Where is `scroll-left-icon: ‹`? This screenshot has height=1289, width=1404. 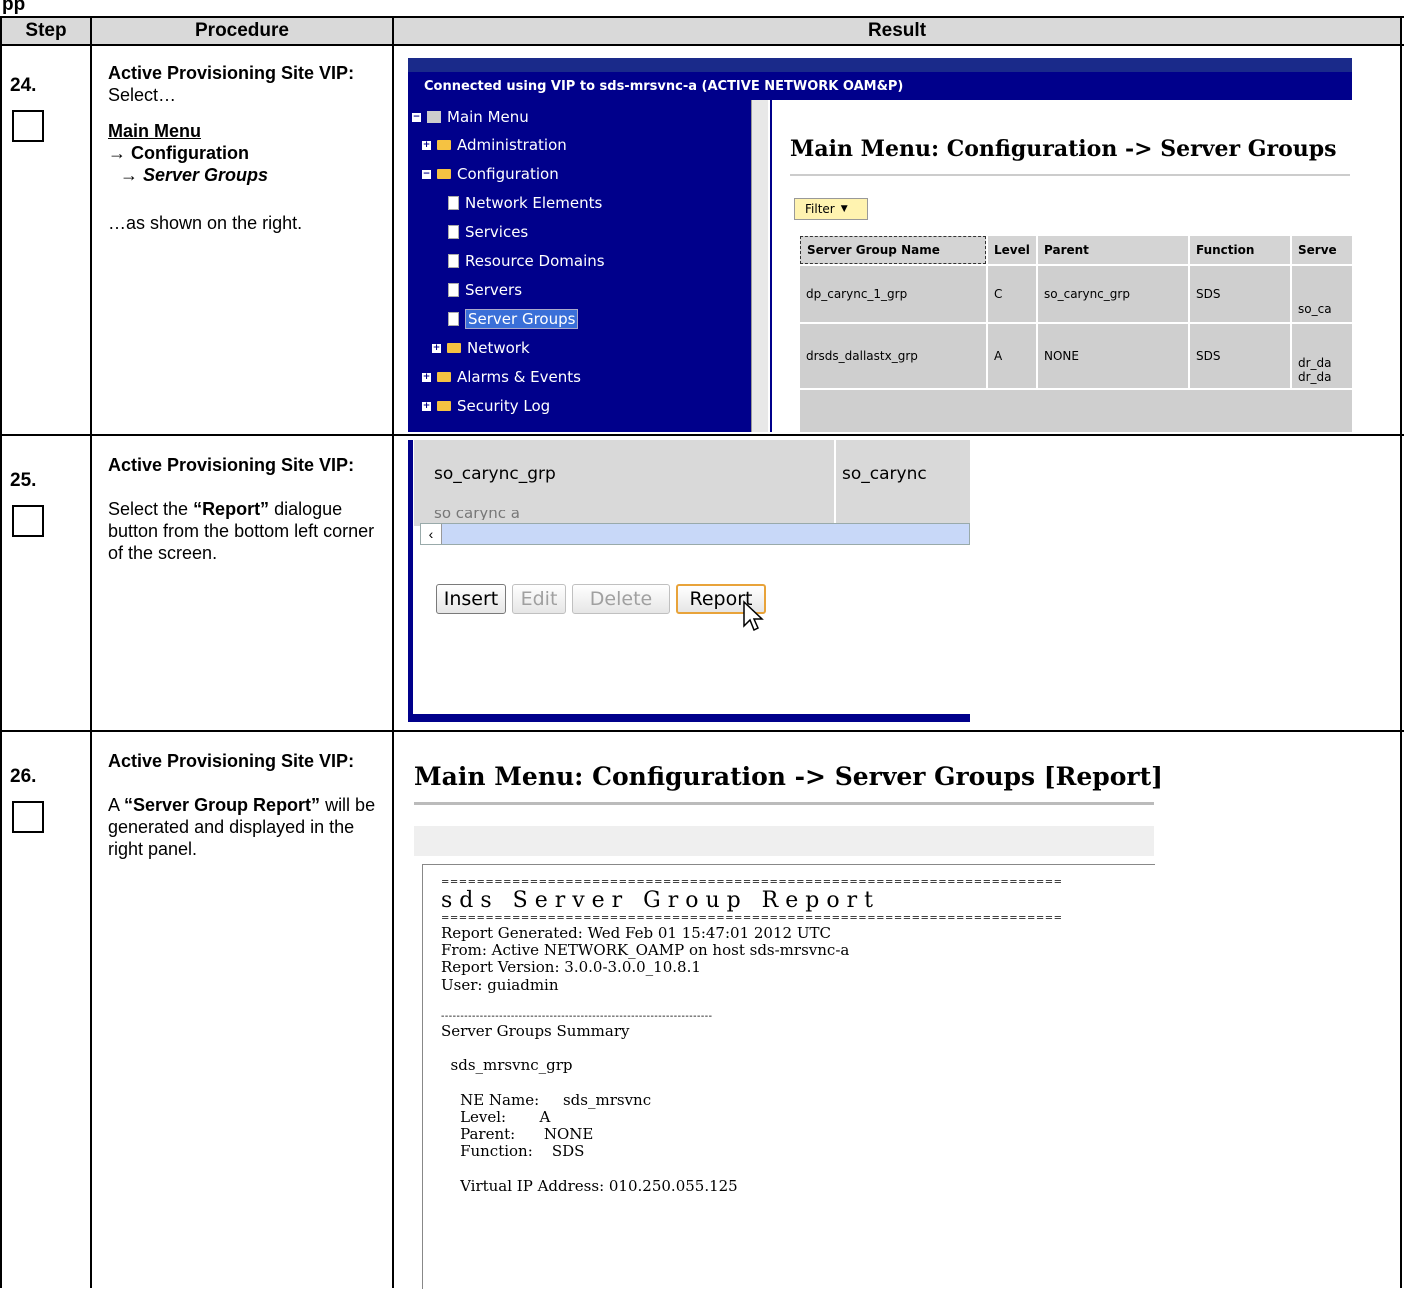 scroll-left-icon: ‹ is located at coordinates (431, 534).